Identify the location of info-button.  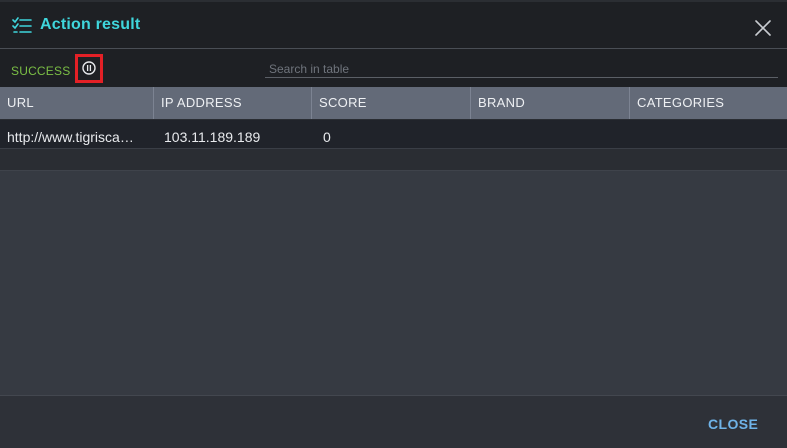
(89, 68).